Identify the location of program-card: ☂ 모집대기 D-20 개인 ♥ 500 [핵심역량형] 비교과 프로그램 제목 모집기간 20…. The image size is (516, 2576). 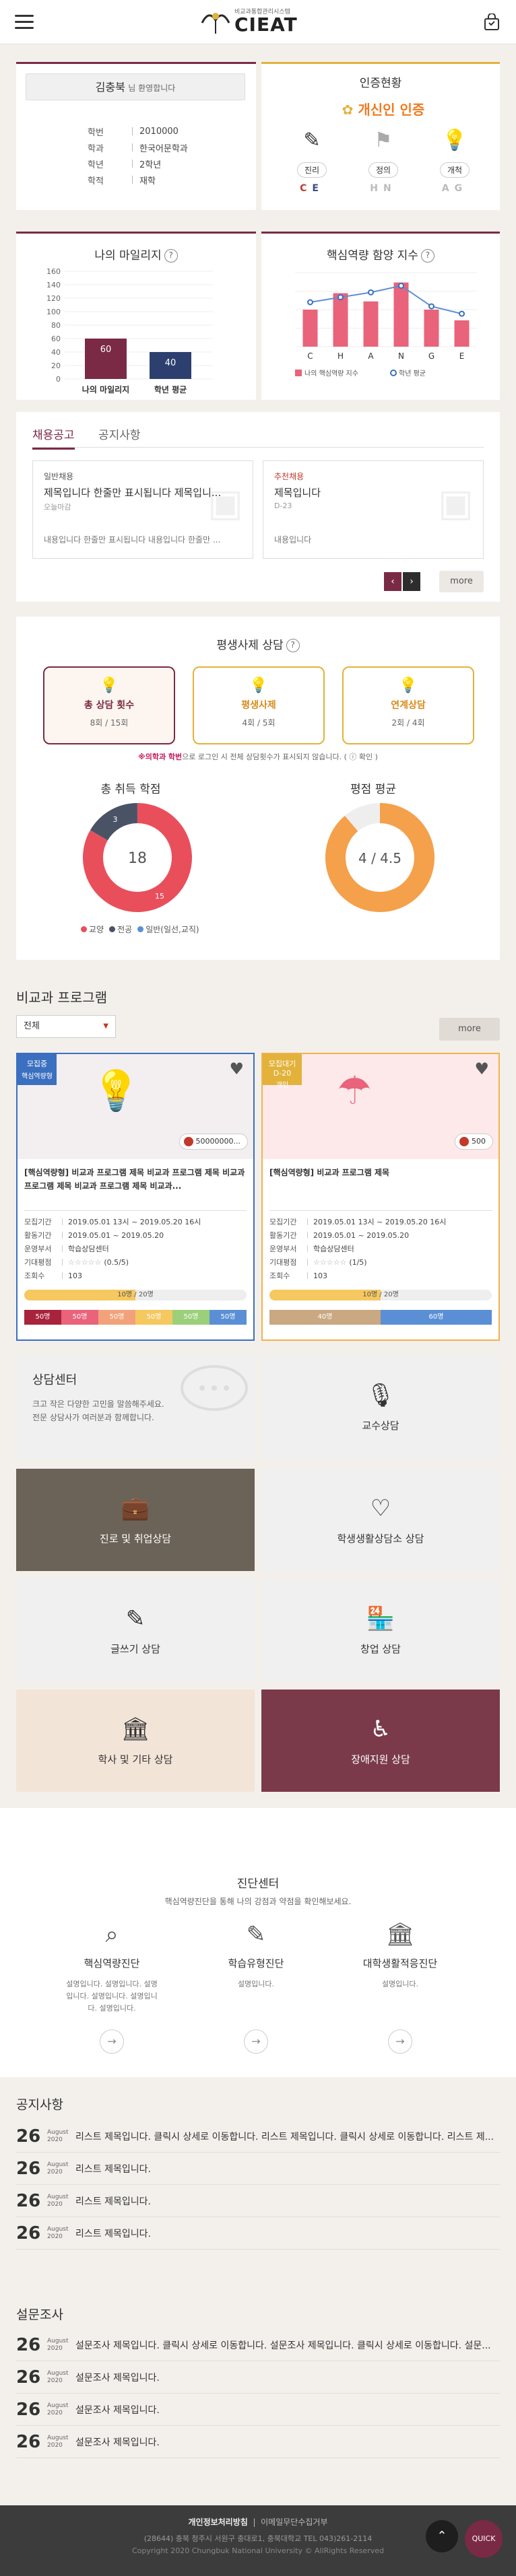
(380, 1197).